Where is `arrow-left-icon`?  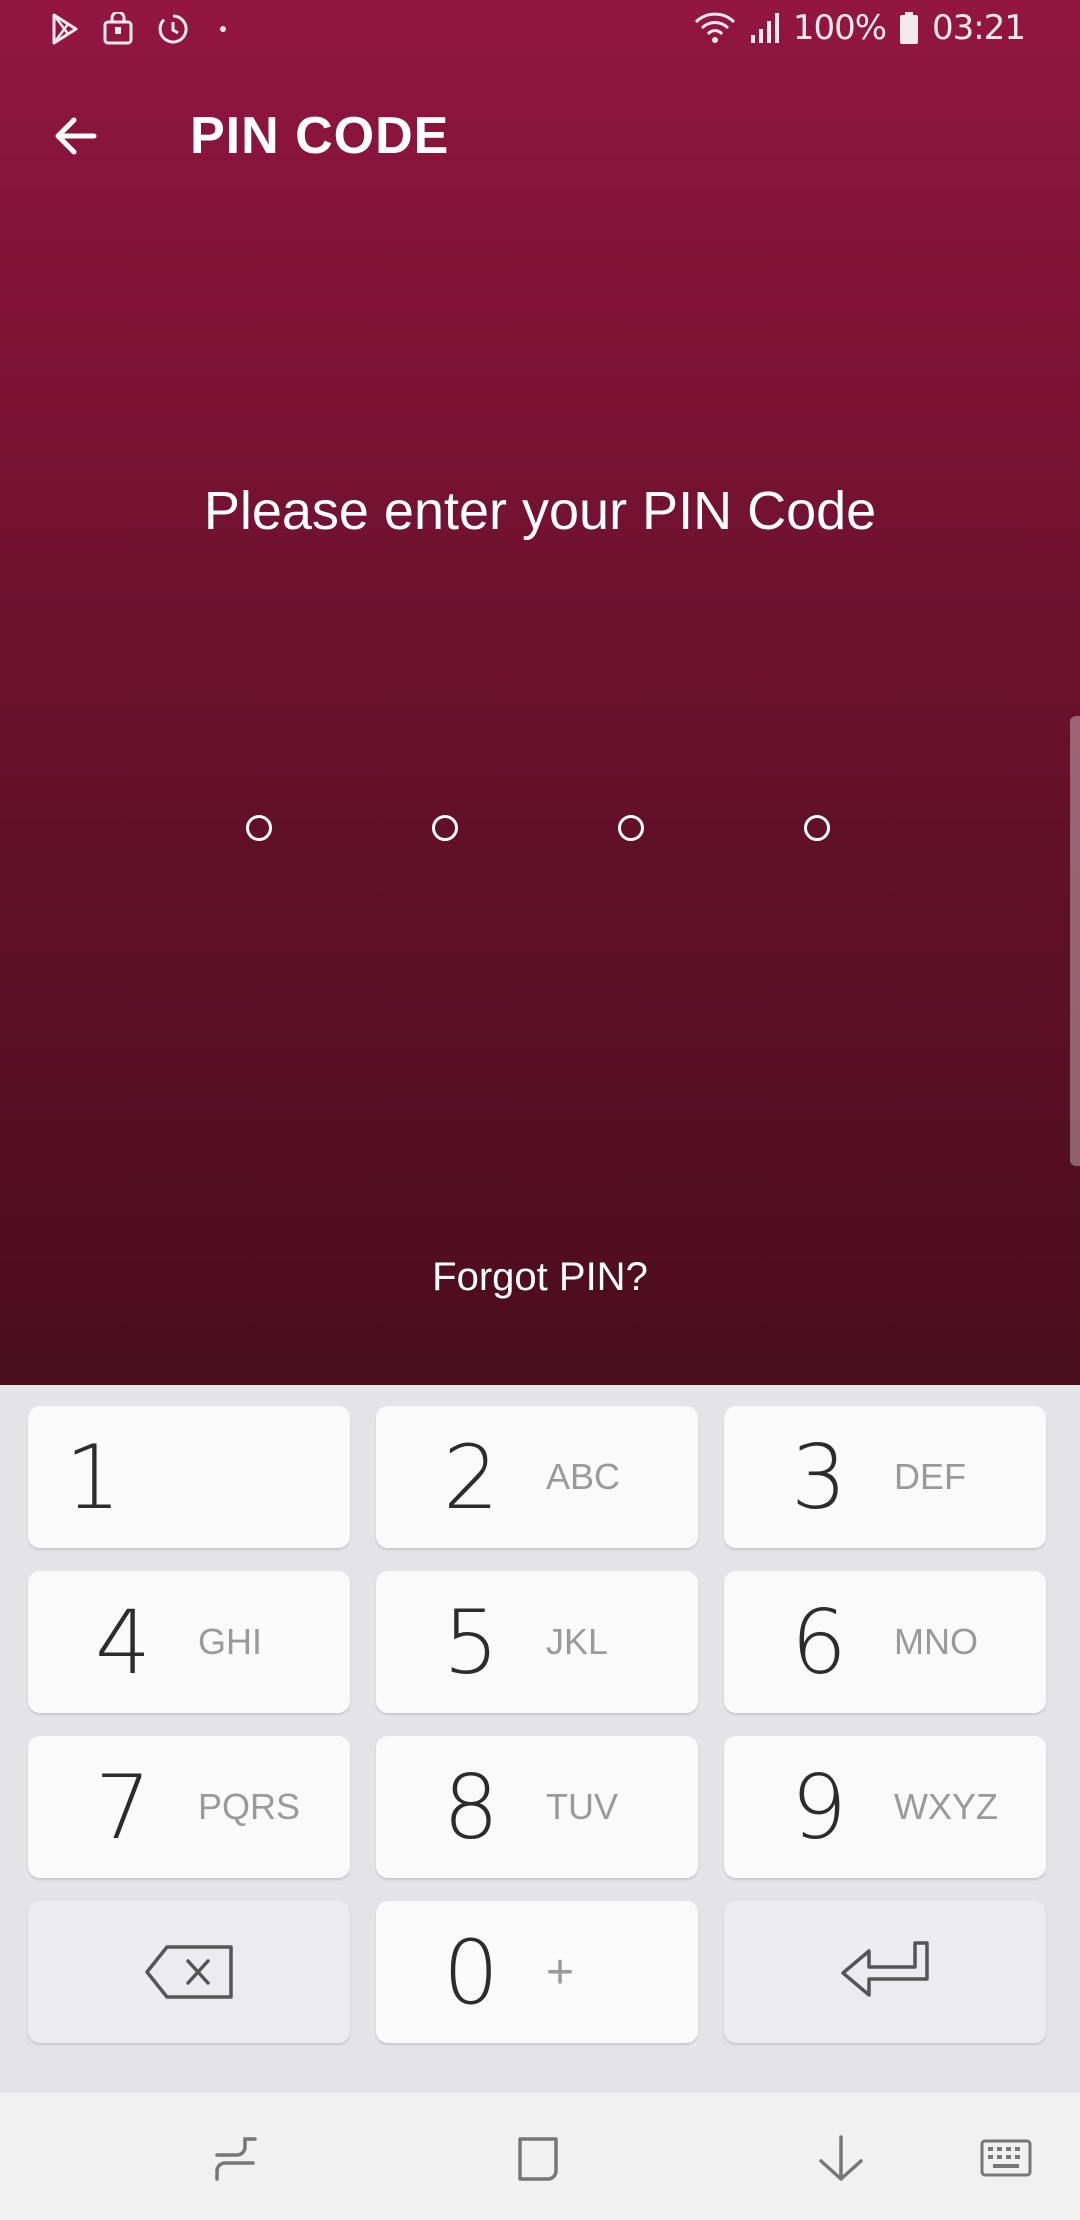
arrow-left-icon is located at coordinates (76, 136).